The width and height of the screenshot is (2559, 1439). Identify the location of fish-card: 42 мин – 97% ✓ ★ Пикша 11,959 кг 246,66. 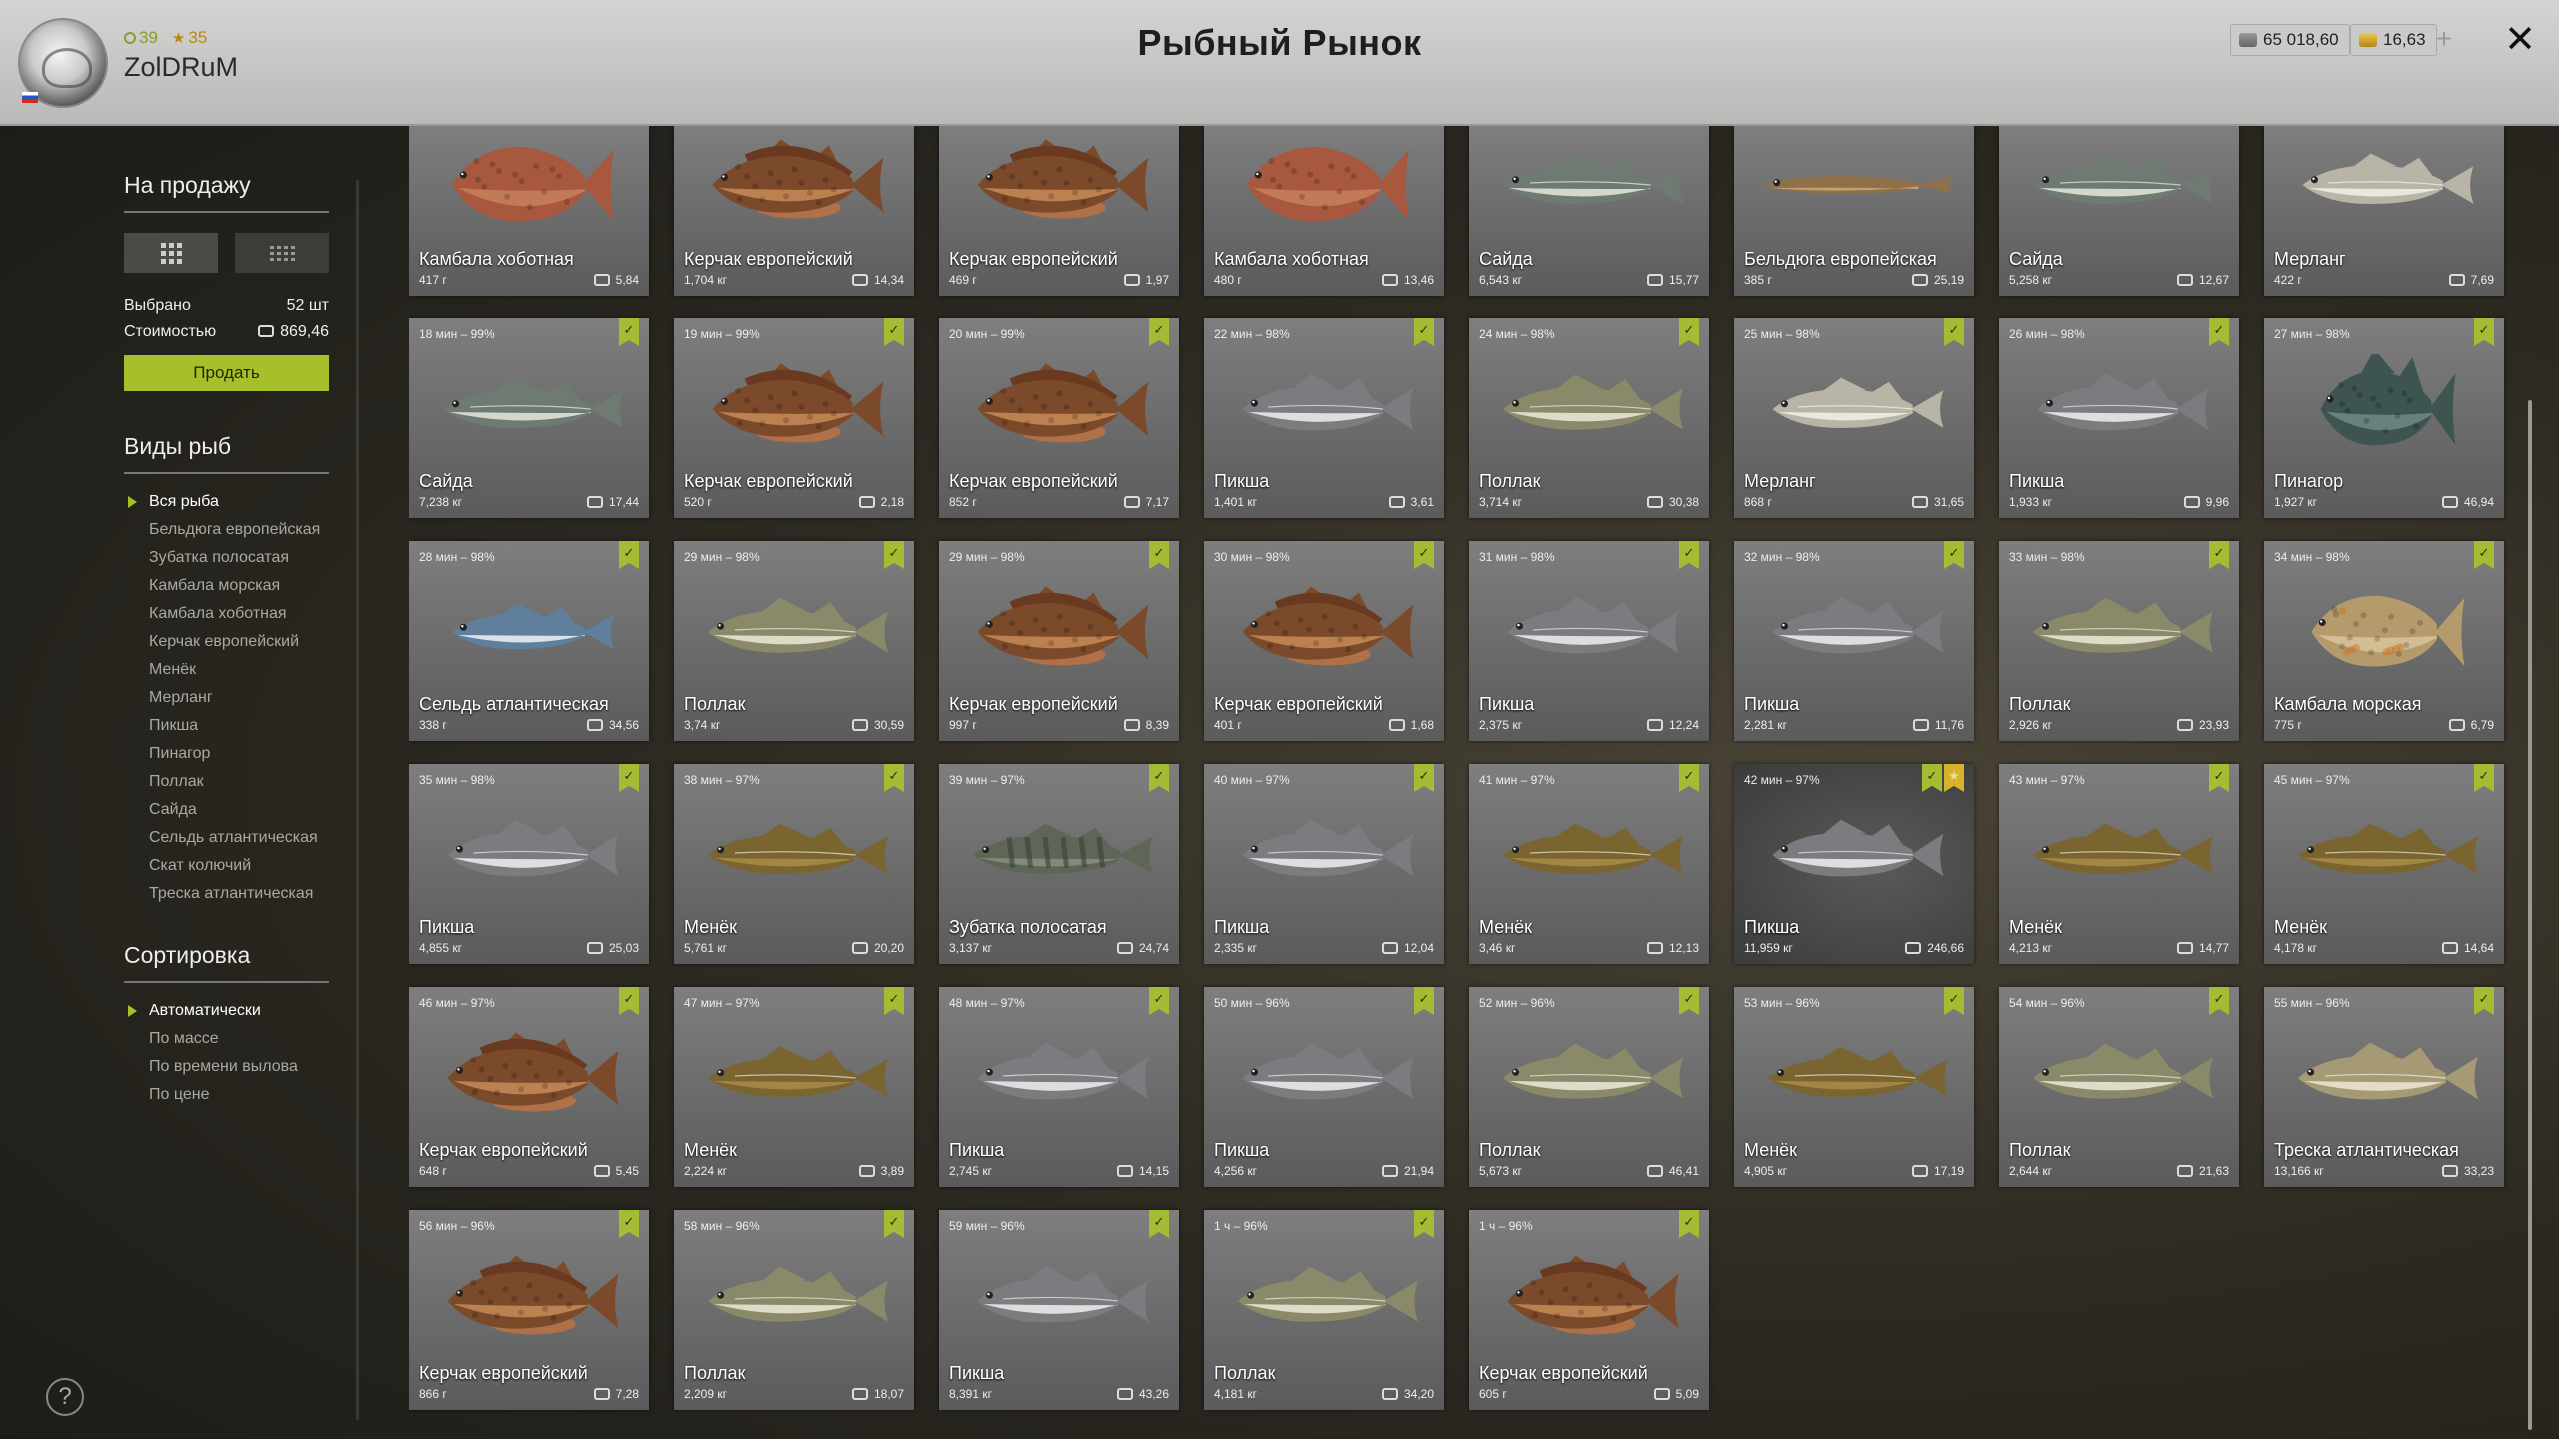
(1854, 864).